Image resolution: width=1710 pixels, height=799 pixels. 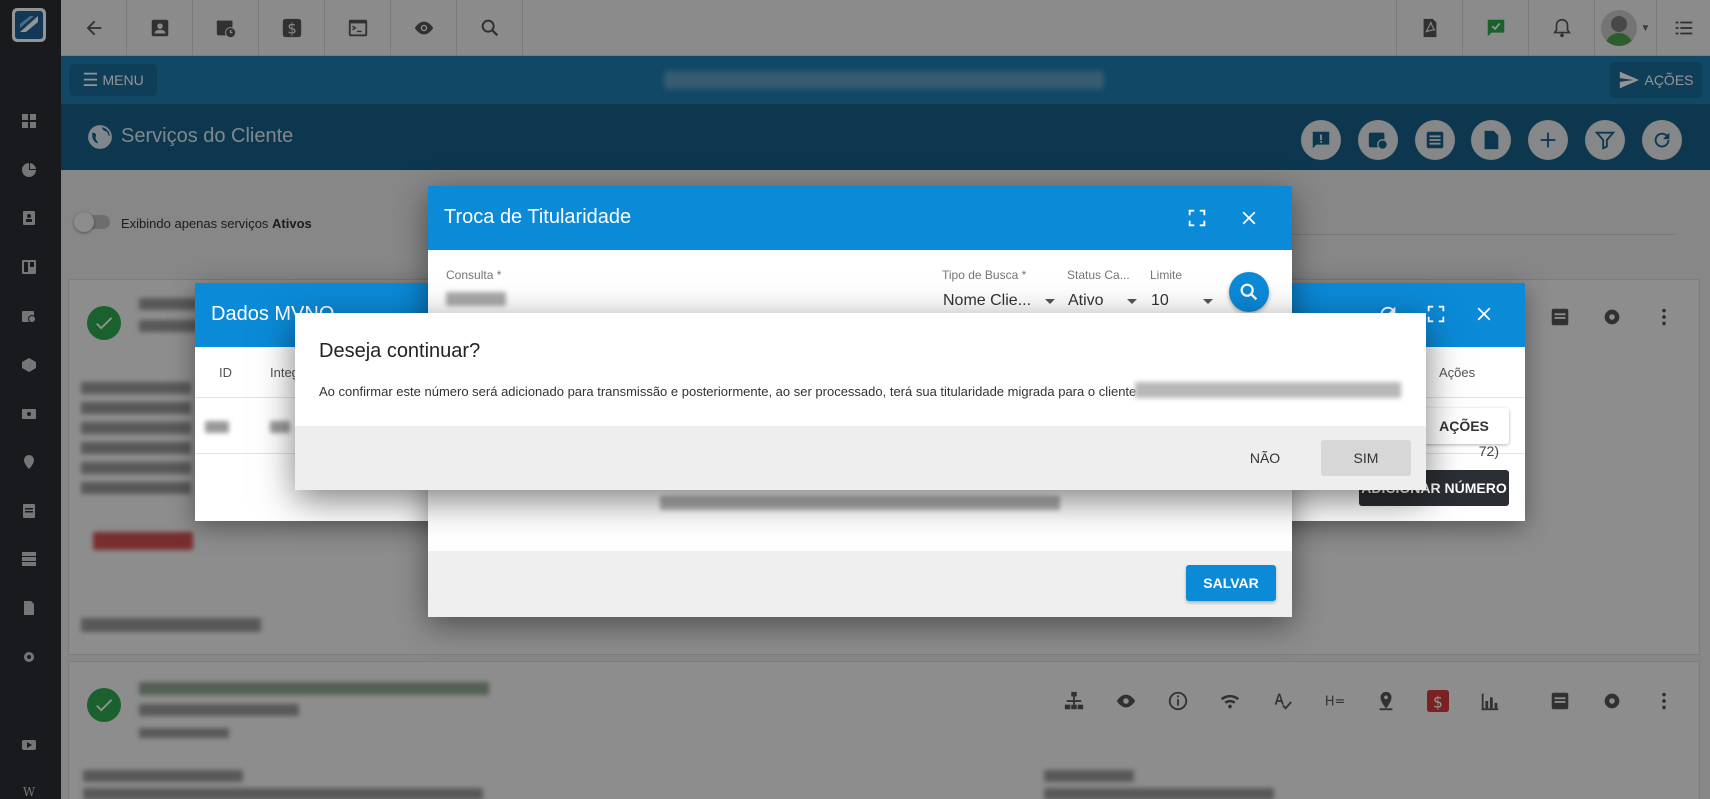 What do you see at coordinates (1265, 458) in the screenshot?
I see `no-button: NÃO` at bounding box center [1265, 458].